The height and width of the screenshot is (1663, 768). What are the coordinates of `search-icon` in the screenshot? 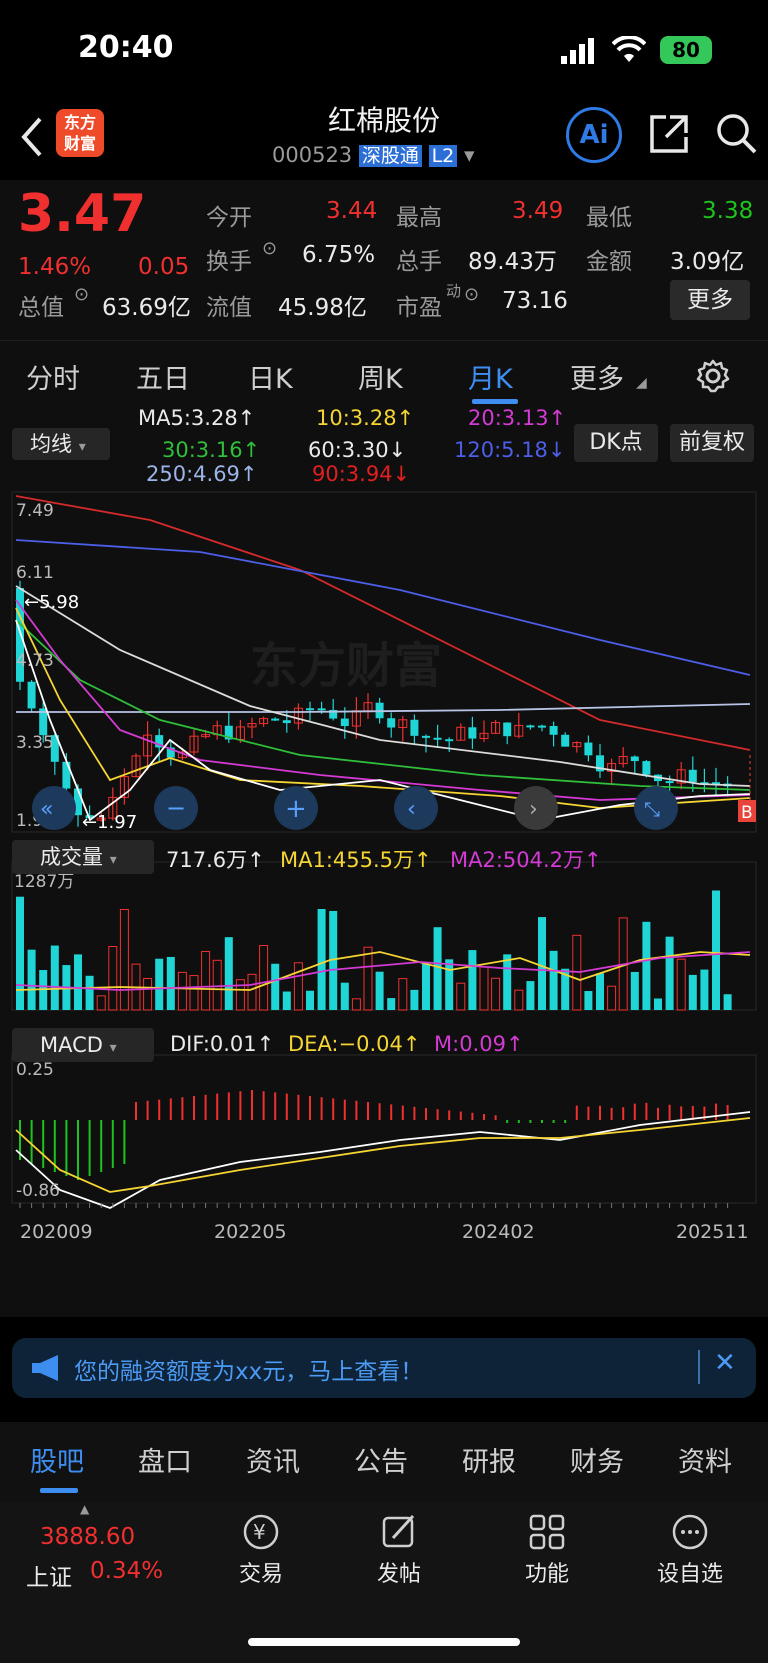 It's located at (736, 135).